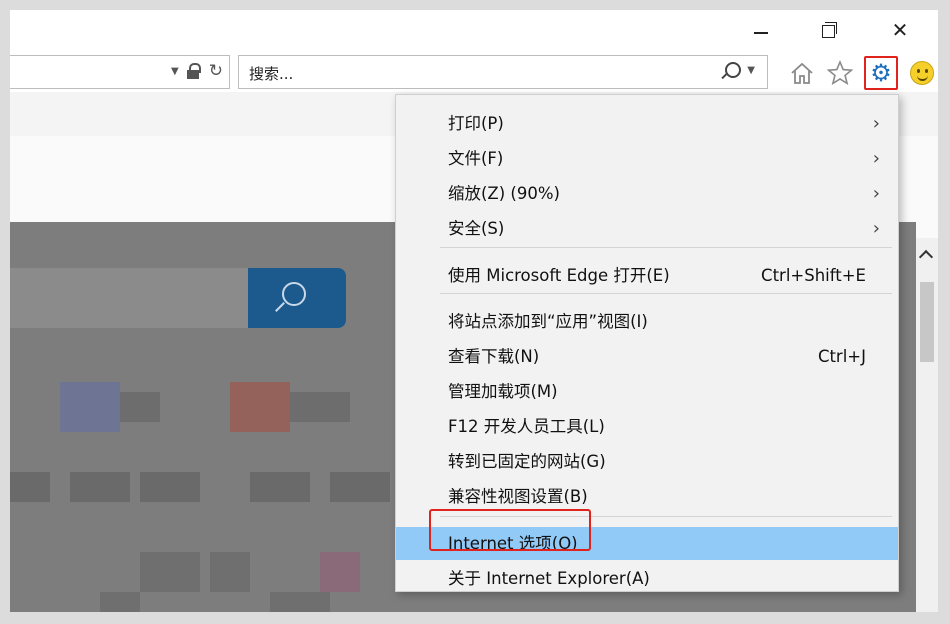  Describe the element at coordinates (647, 391) in the screenshot. I see `menu-item: 管理加载项(M)` at that location.